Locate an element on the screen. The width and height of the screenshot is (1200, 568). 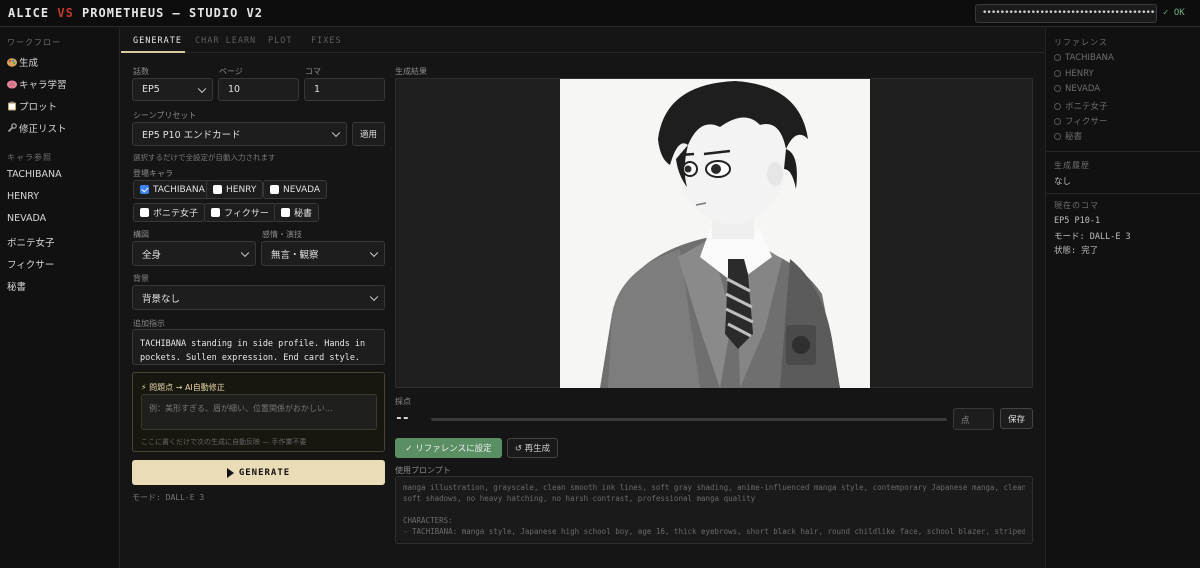
cast-checkbox-fixer: フィクサー is located at coordinates (240, 212).